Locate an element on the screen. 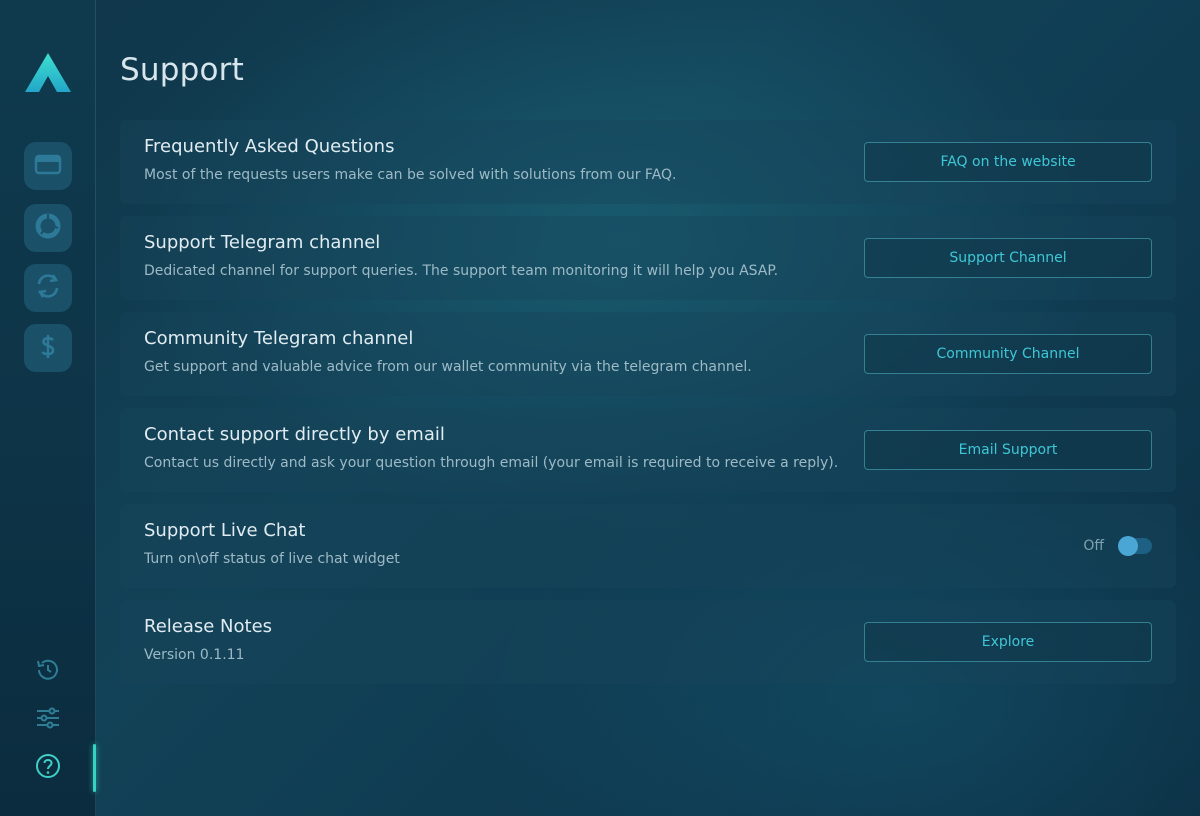 This screenshot has height=816, width=1200. release-notes-version: Version 0.1.11 is located at coordinates (194, 655).